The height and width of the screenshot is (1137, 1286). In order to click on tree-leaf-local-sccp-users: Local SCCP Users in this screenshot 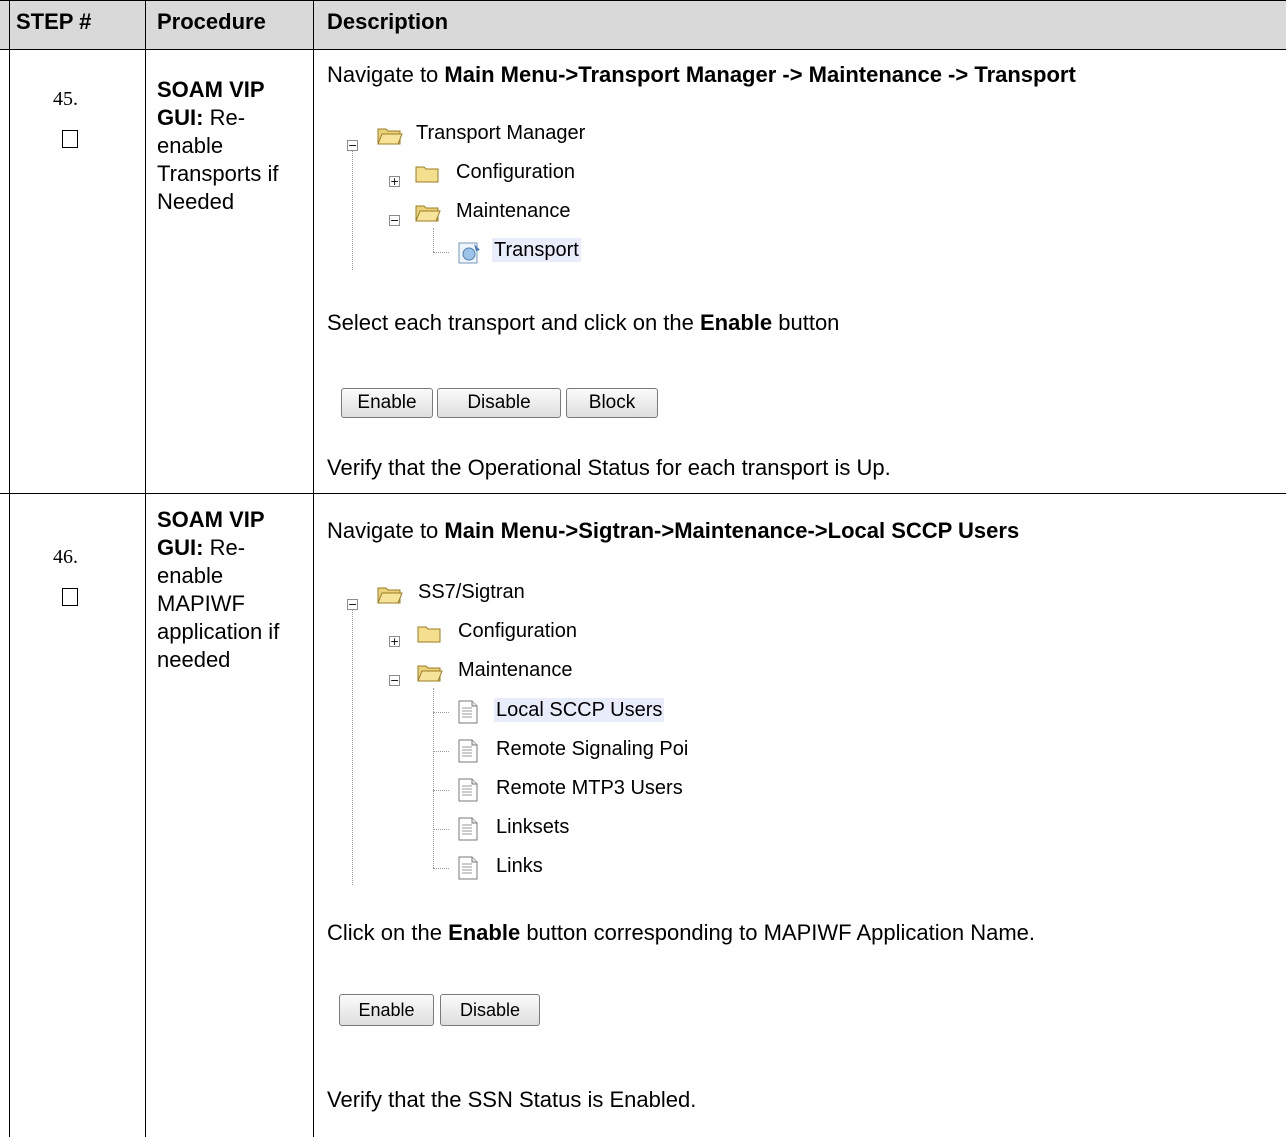, I will do `click(579, 710)`.